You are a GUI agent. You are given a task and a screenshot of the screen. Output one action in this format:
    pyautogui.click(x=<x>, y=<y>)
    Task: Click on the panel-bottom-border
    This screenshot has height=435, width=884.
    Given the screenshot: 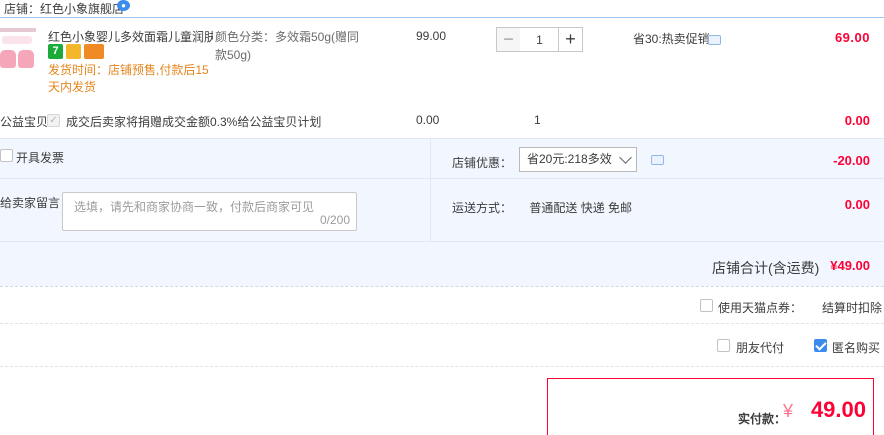 What is the action you would take?
    pyautogui.click(x=442, y=286)
    